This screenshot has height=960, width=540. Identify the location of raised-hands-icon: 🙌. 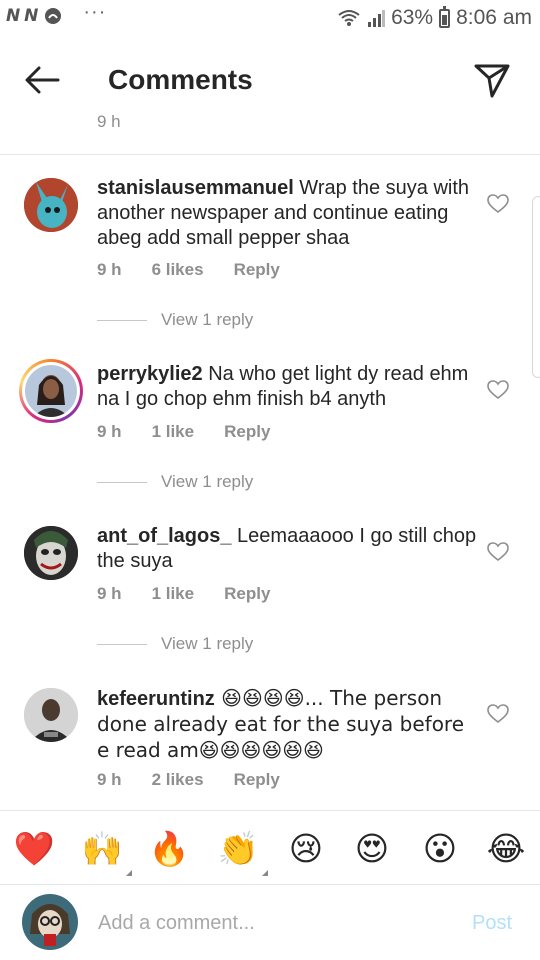
(102, 848).